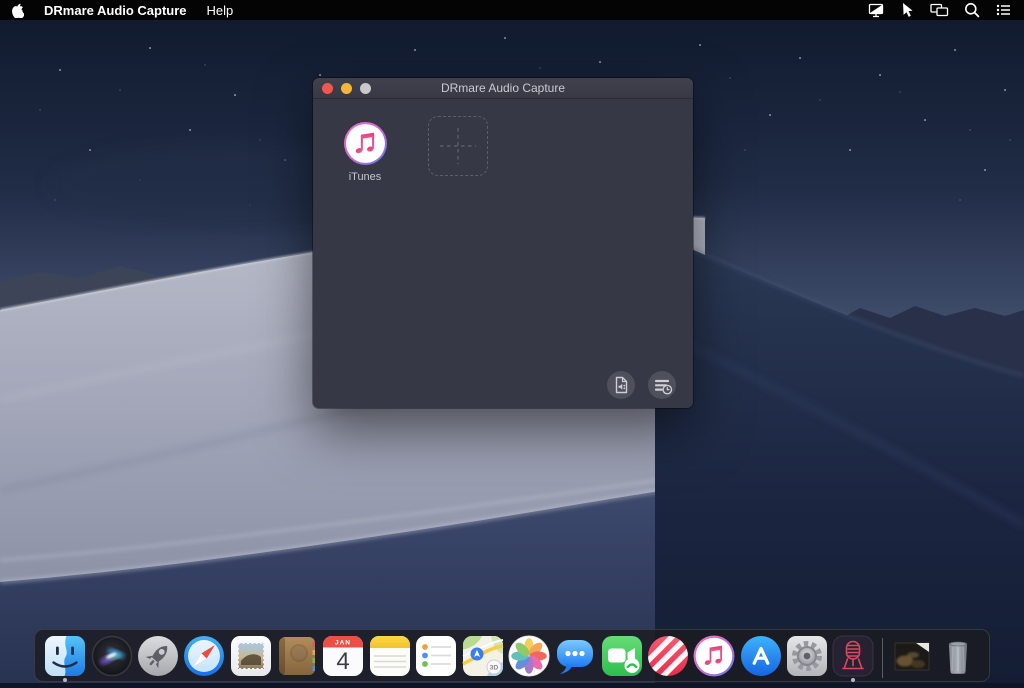 Image resolution: width=1024 pixels, height=688 pixels. What do you see at coordinates (115, 10) in the screenshot?
I see `menubar-app-name: DRmare Audio Capture` at bounding box center [115, 10].